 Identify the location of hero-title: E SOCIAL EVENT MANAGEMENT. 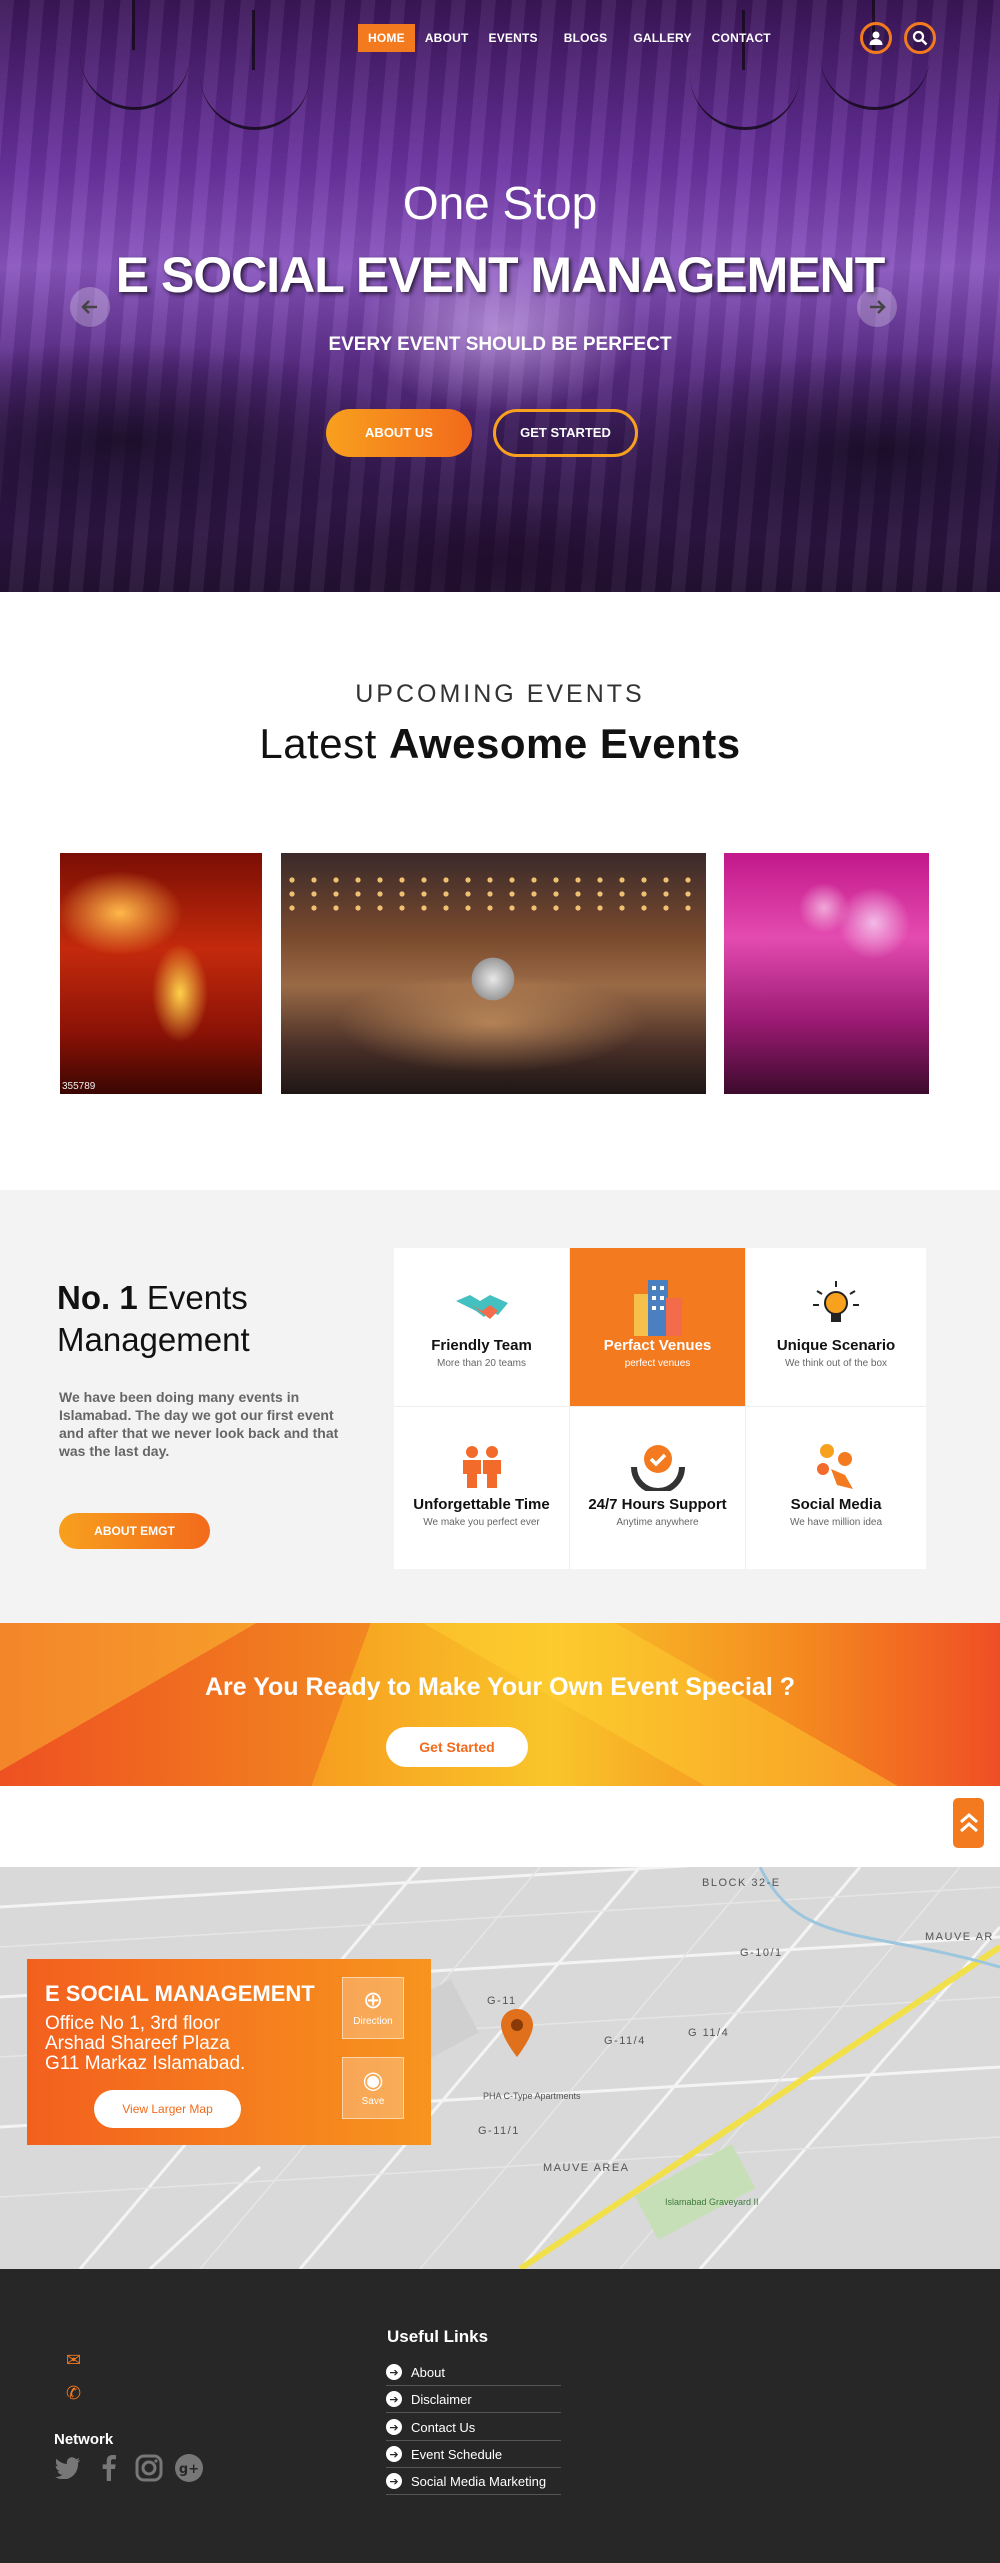
(500, 275).